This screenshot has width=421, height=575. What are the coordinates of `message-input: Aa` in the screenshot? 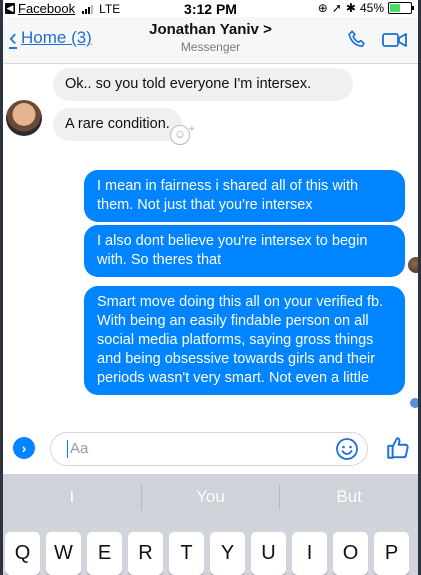 It's located at (209, 449).